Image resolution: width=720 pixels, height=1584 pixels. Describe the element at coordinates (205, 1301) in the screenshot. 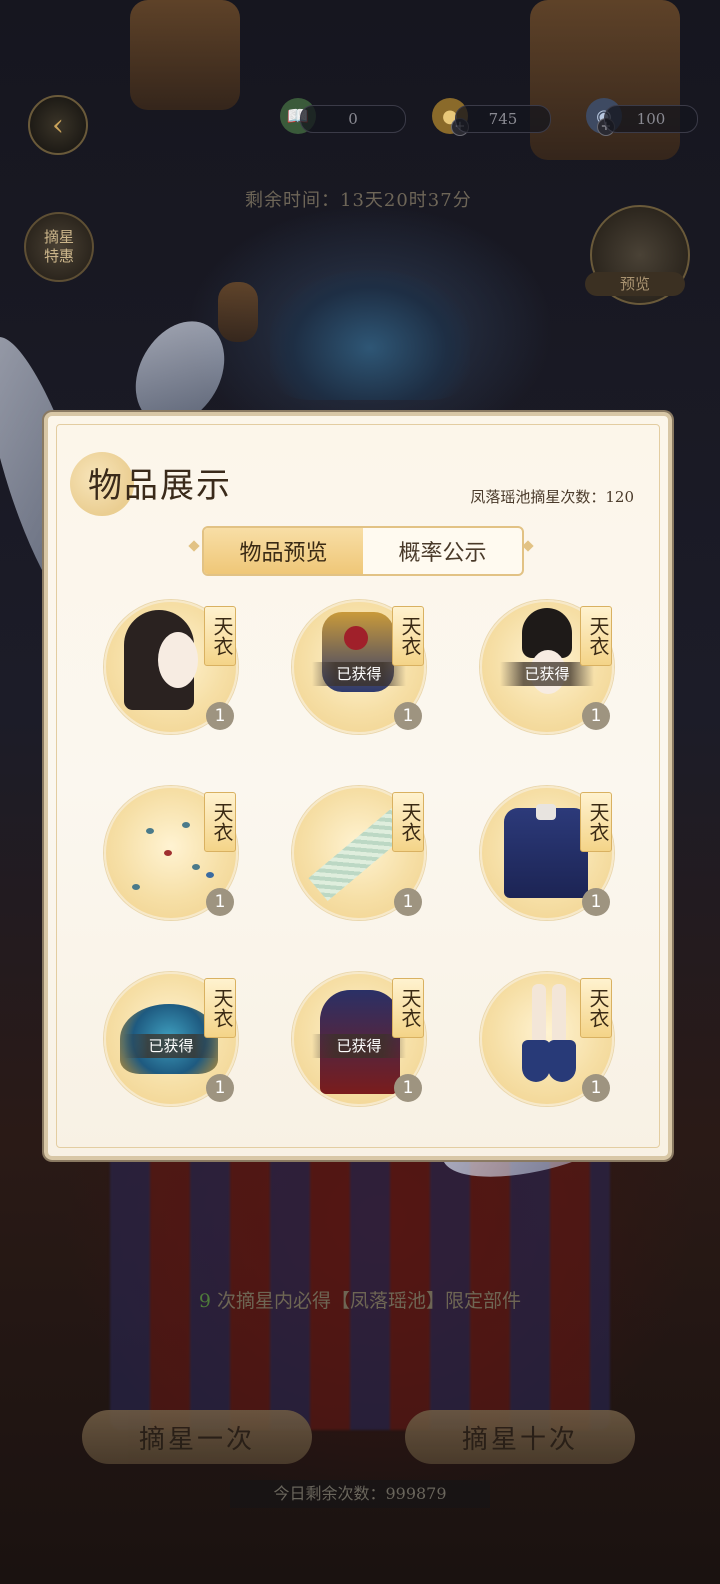

I see `guarantee-count: 9` at that location.